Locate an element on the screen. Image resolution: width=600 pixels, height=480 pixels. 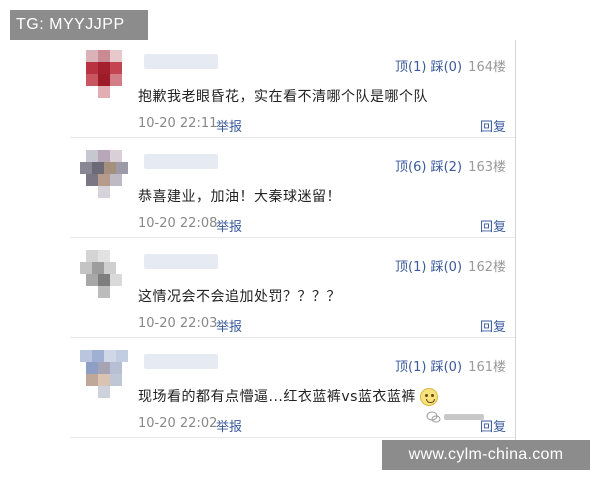
comment-text-body: 抱歉我老眼昏花，实在看不清哪个队是哪个队 is located at coordinates (283, 97).